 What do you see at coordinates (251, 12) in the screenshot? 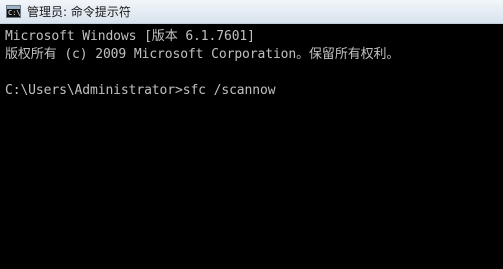
I see `title-bar: C:\ 管理员: 命令提示符` at bounding box center [251, 12].